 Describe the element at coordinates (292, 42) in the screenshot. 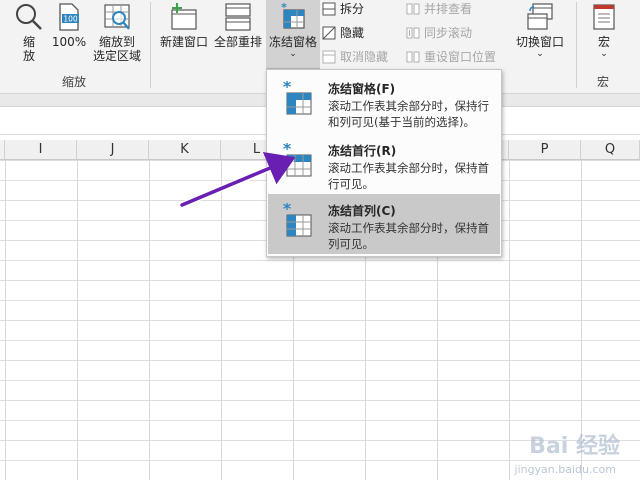

I see `freeze-panes-label: 冻结窗格` at that location.